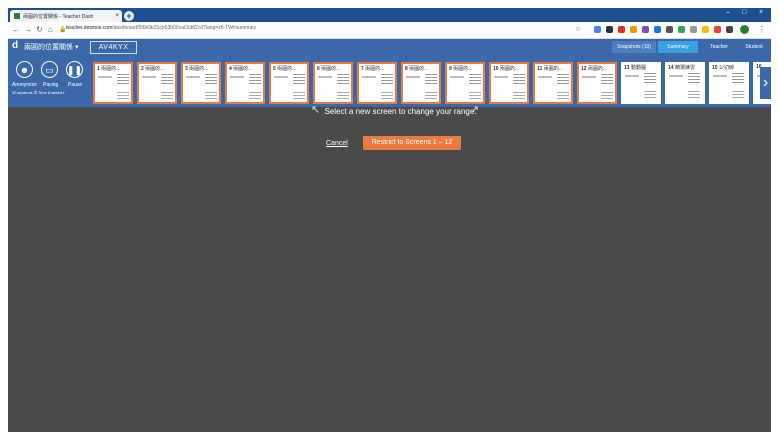  Describe the element at coordinates (389, 15) in the screenshot. I see `tab-bar: 兩圓的位置關係 - Teacher Dash × + – □ ×` at that location.